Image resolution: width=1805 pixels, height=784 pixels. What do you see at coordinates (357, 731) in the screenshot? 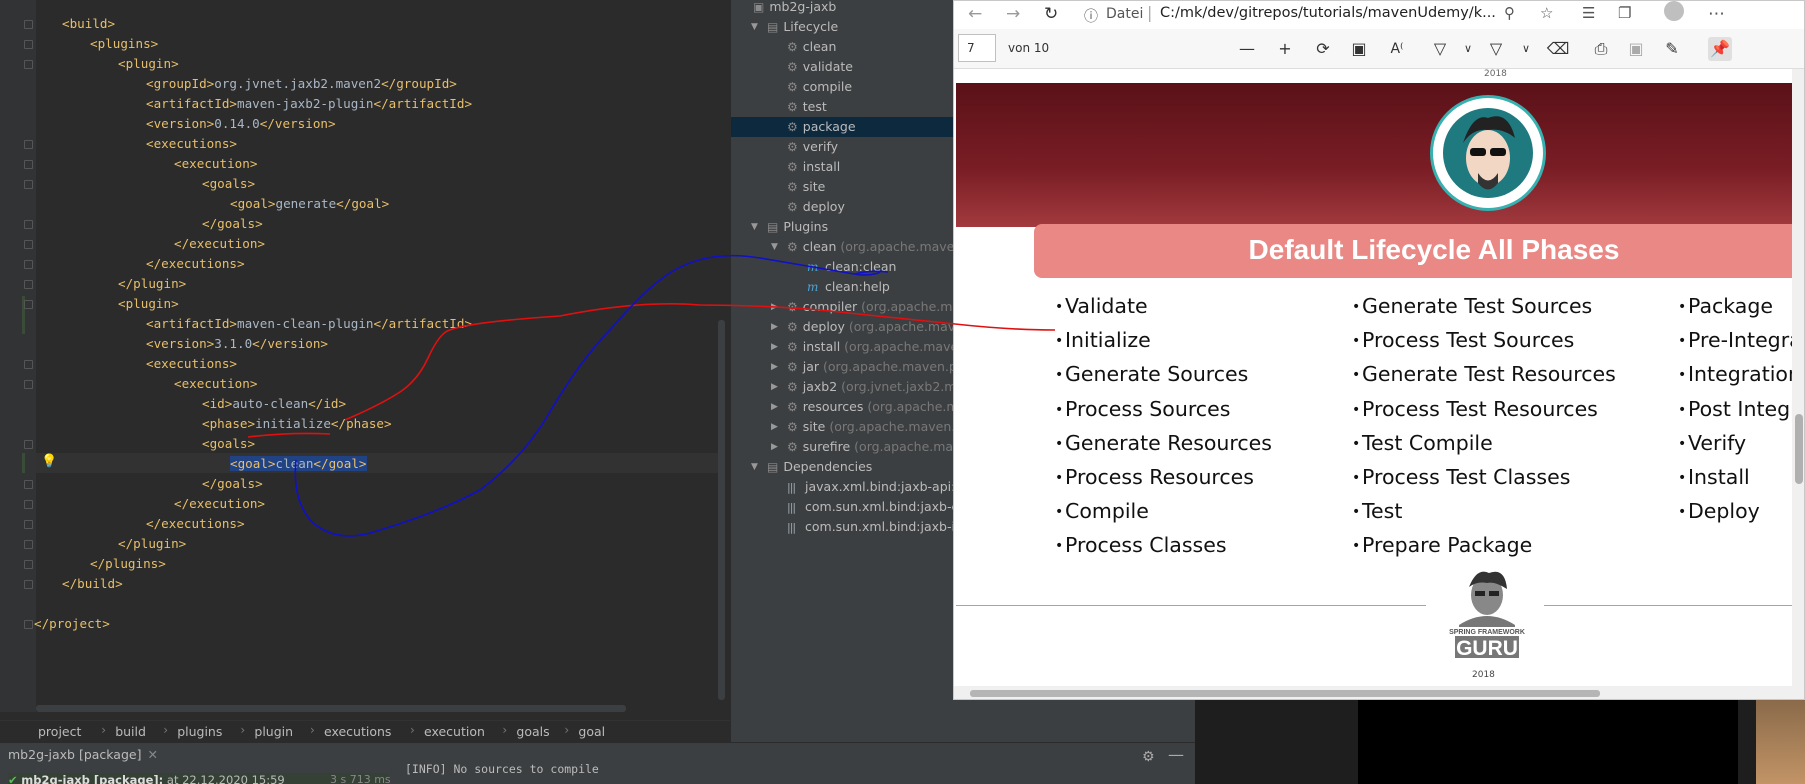
I see `breadcrumb-item-executions: executions` at bounding box center [357, 731].